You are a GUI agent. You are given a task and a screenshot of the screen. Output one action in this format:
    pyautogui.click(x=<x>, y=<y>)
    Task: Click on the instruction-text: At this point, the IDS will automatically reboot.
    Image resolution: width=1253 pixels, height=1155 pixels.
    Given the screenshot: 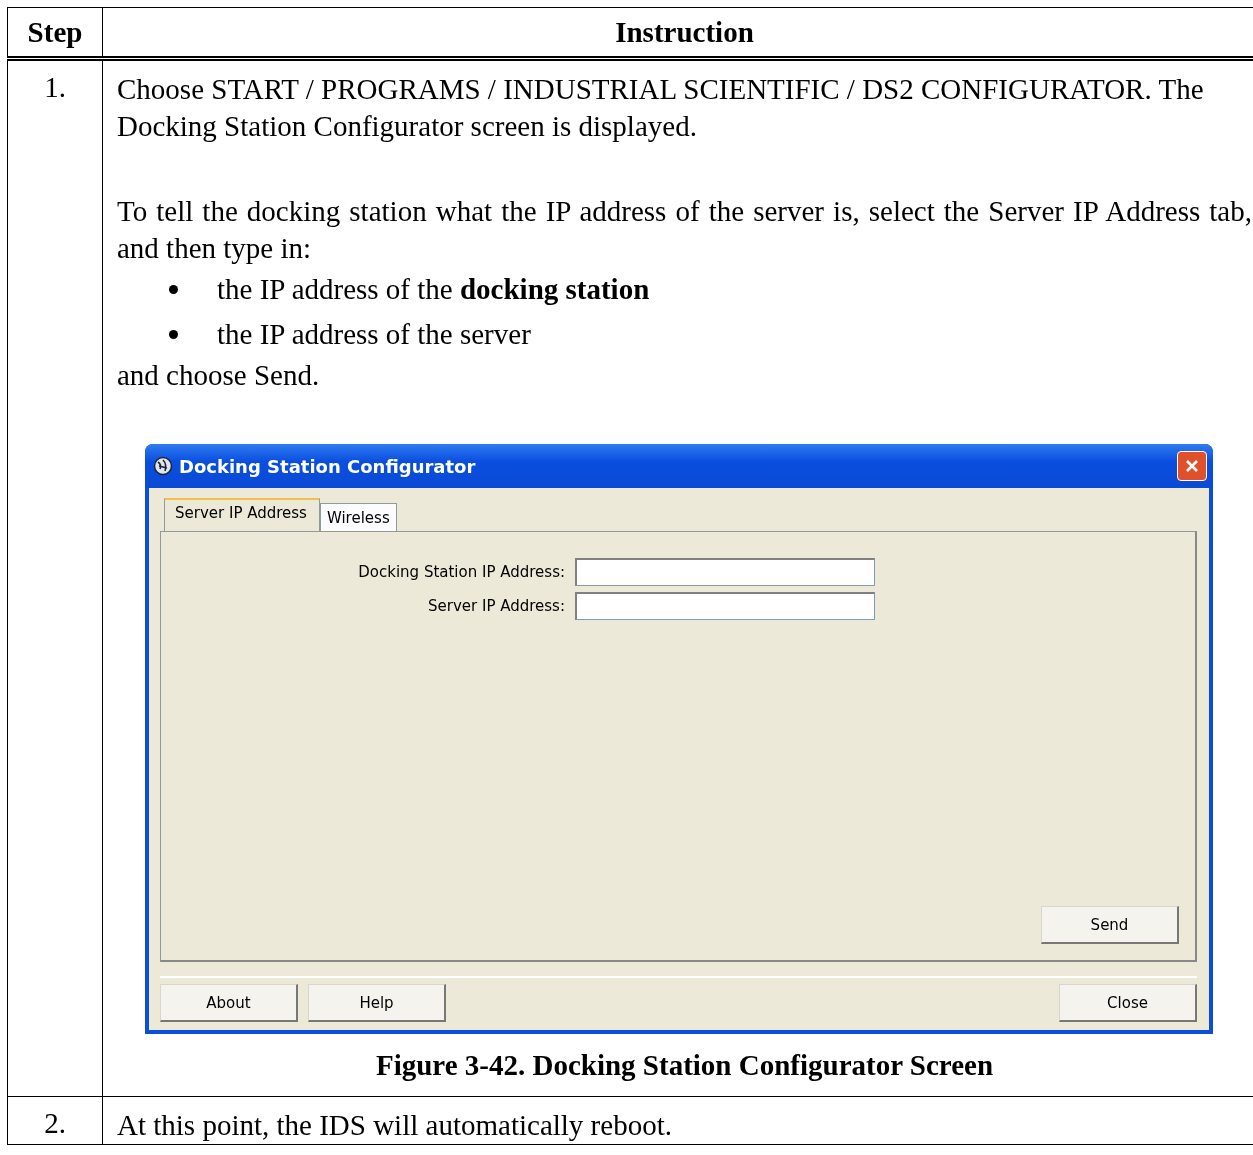 What is the action you would take?
    pyautogui.click(x=395, y=1125)
    